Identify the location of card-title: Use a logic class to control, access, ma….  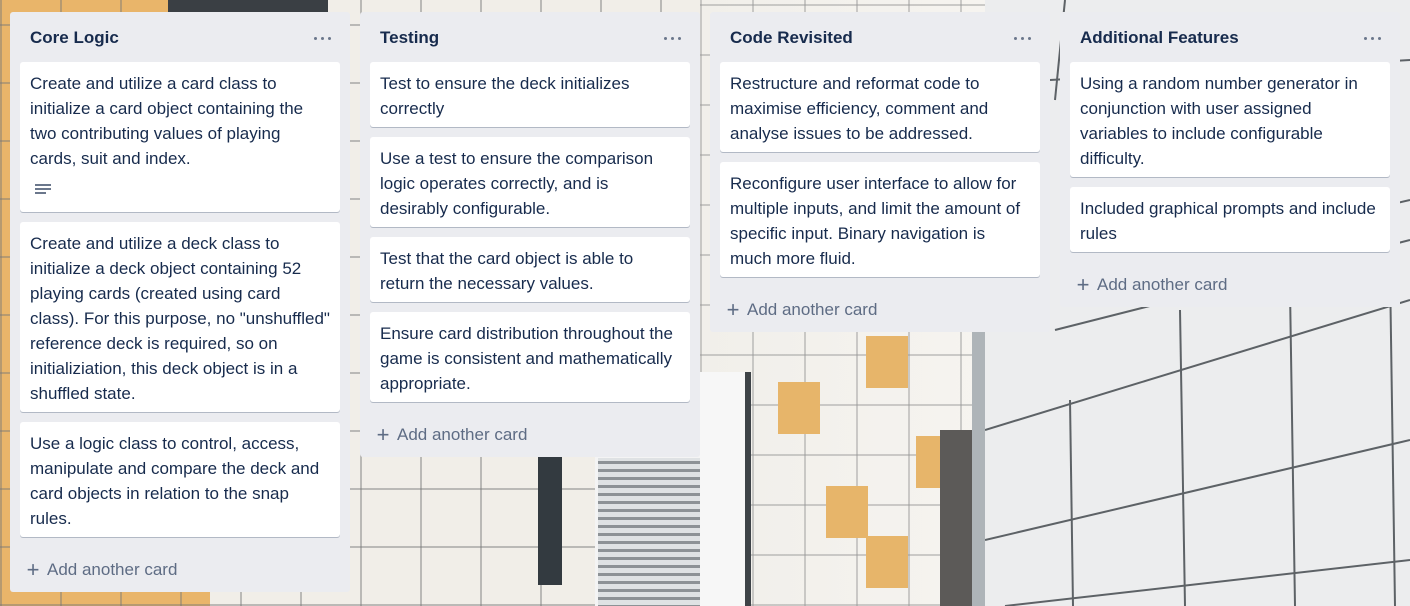
(175, 481).